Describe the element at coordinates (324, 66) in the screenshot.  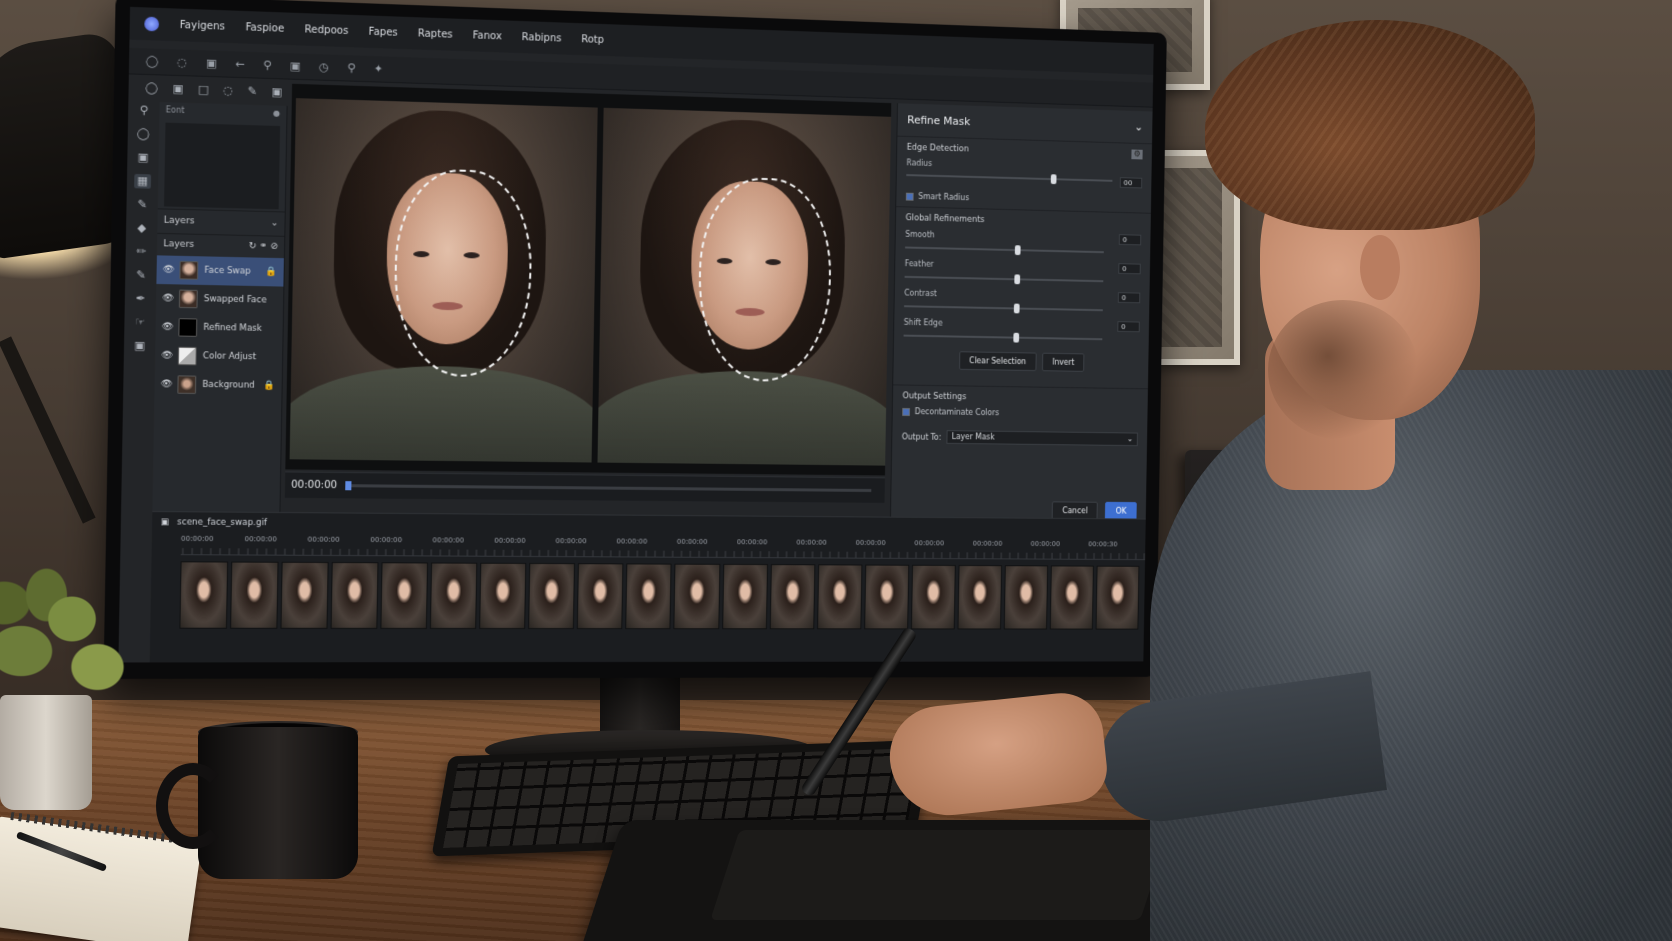
I see `clock-icon: ◷` at that location.